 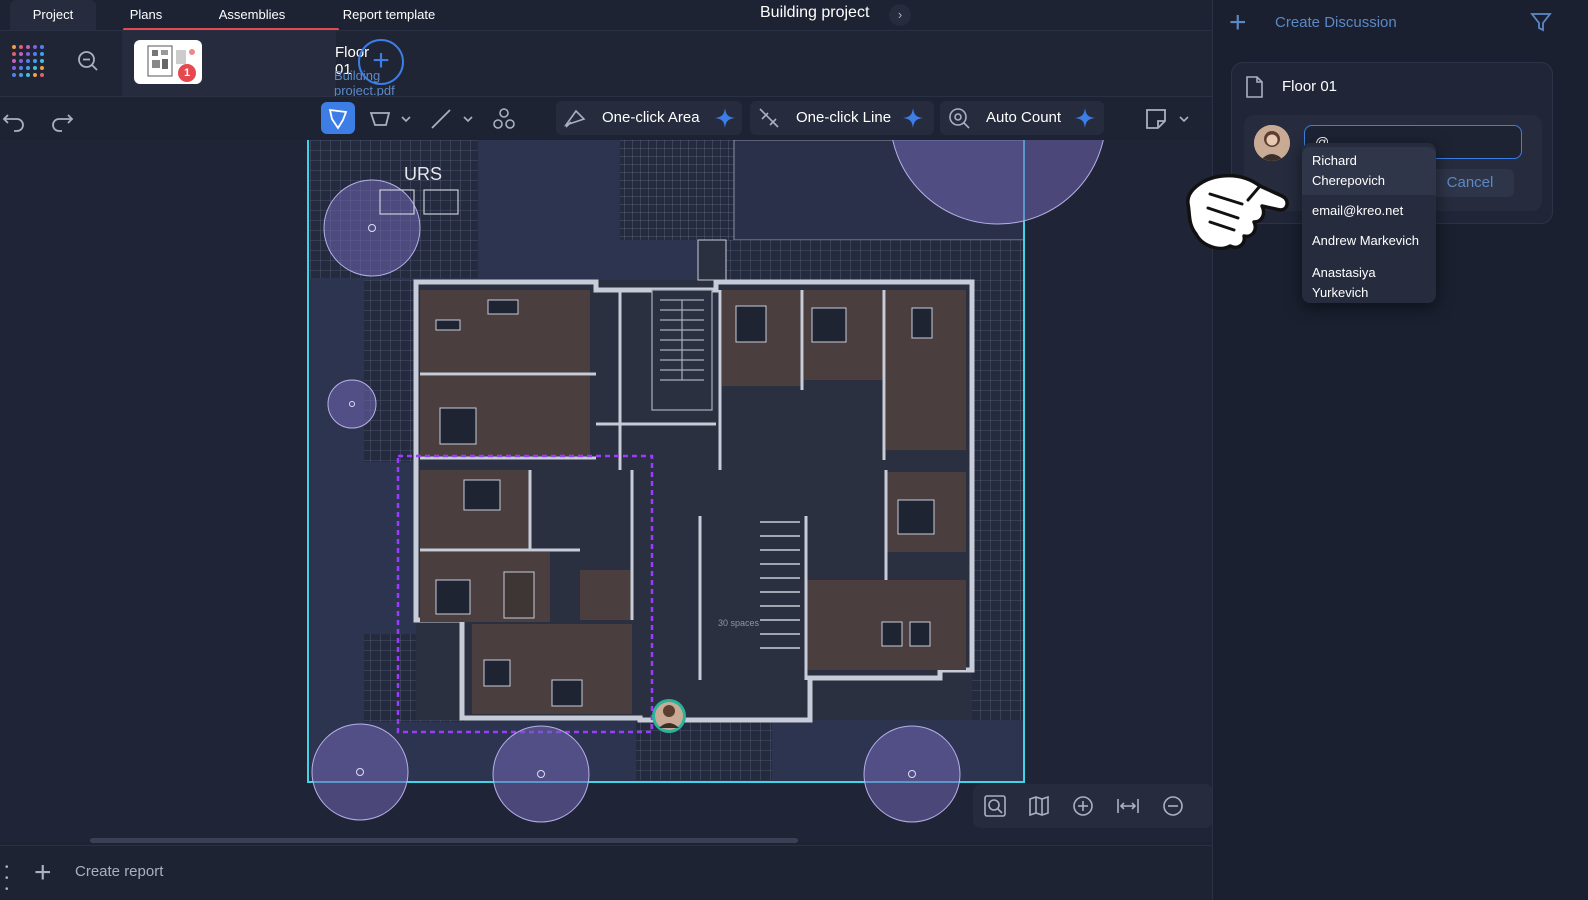 I want to click on mention-option: Andrew Markevich, so click(x=1369, y=241).